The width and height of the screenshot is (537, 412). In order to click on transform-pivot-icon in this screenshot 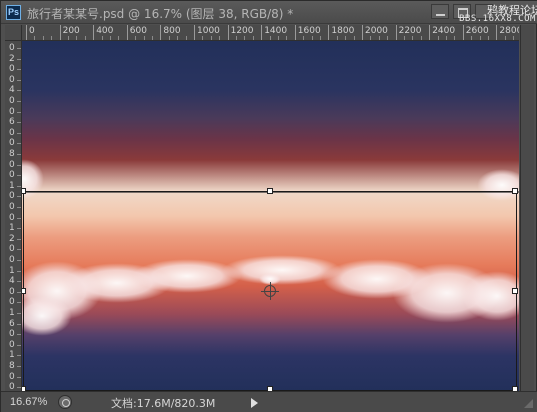, I will do `click(270, 291)`.